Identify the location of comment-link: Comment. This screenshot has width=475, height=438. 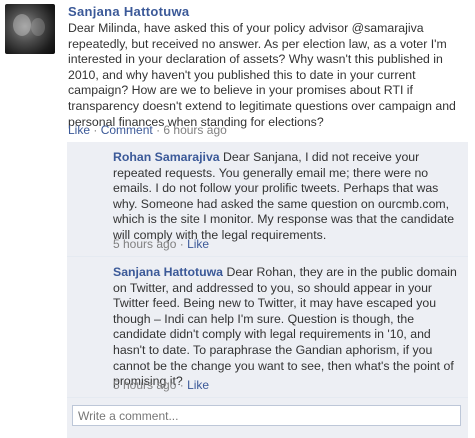
(127, 130).